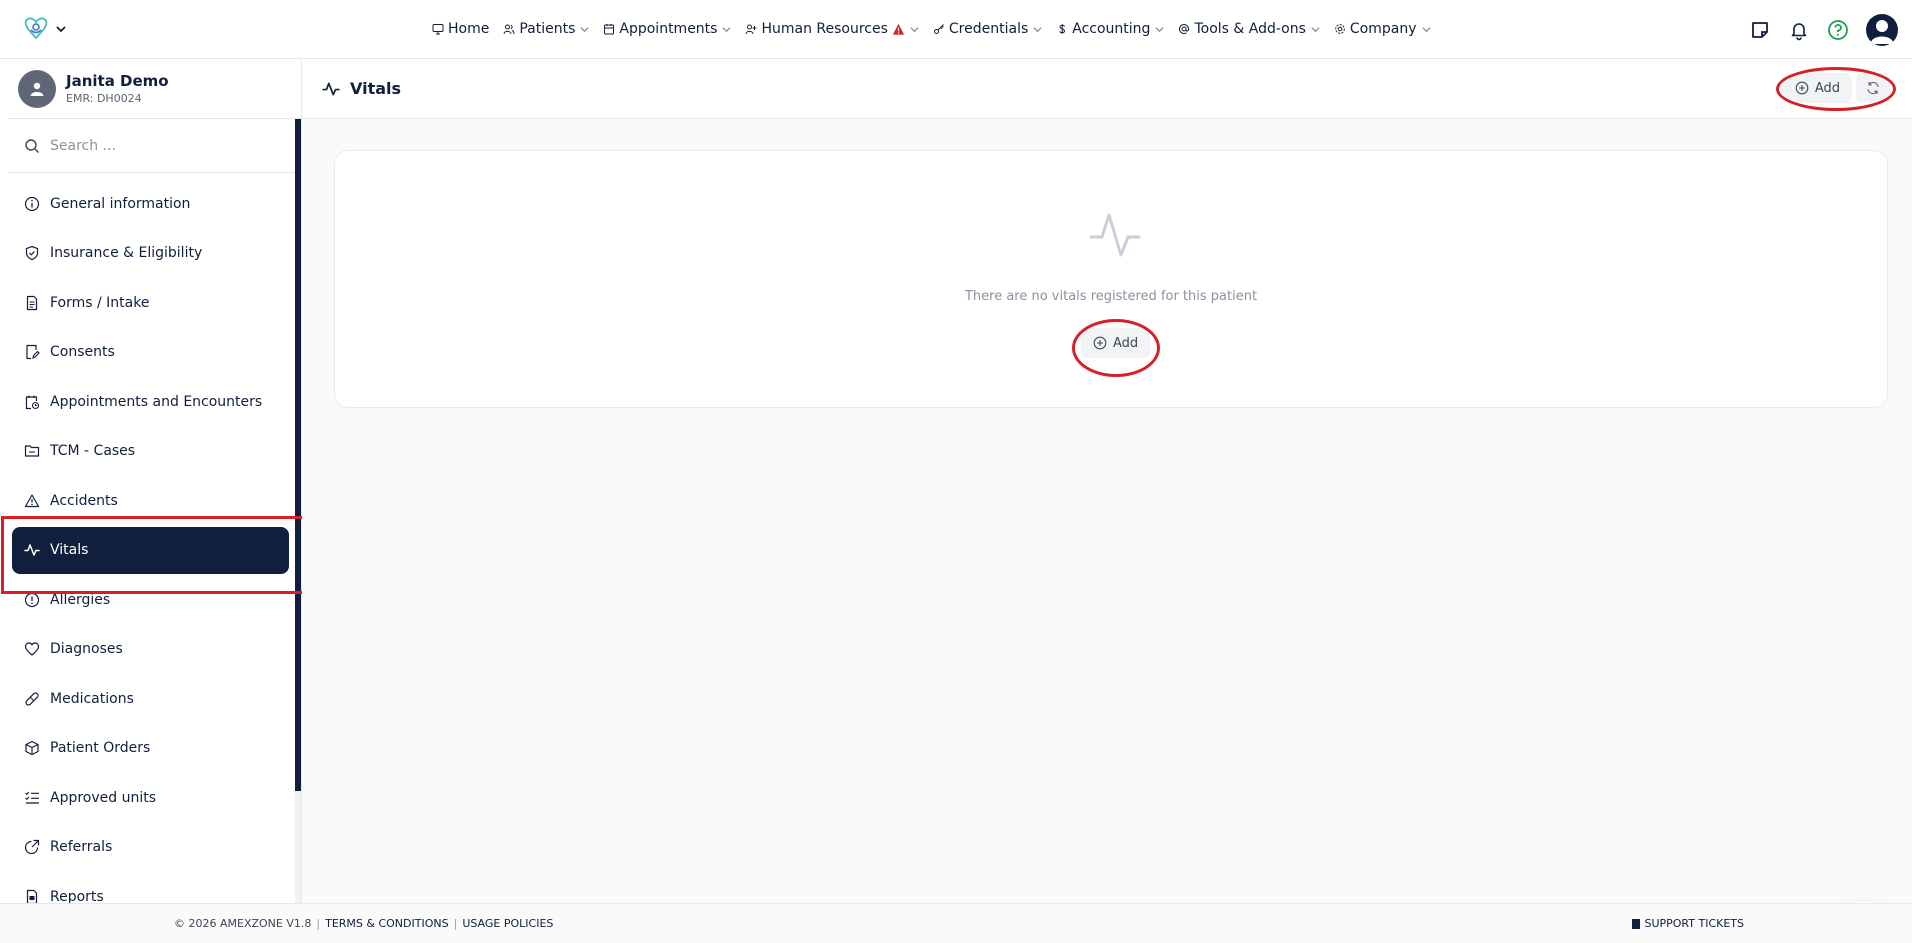 This screenshot has width=1912, height=943. Describe the element at coordinates (1636, 923) in the screenshot. I see `ticket-icon` at that location.